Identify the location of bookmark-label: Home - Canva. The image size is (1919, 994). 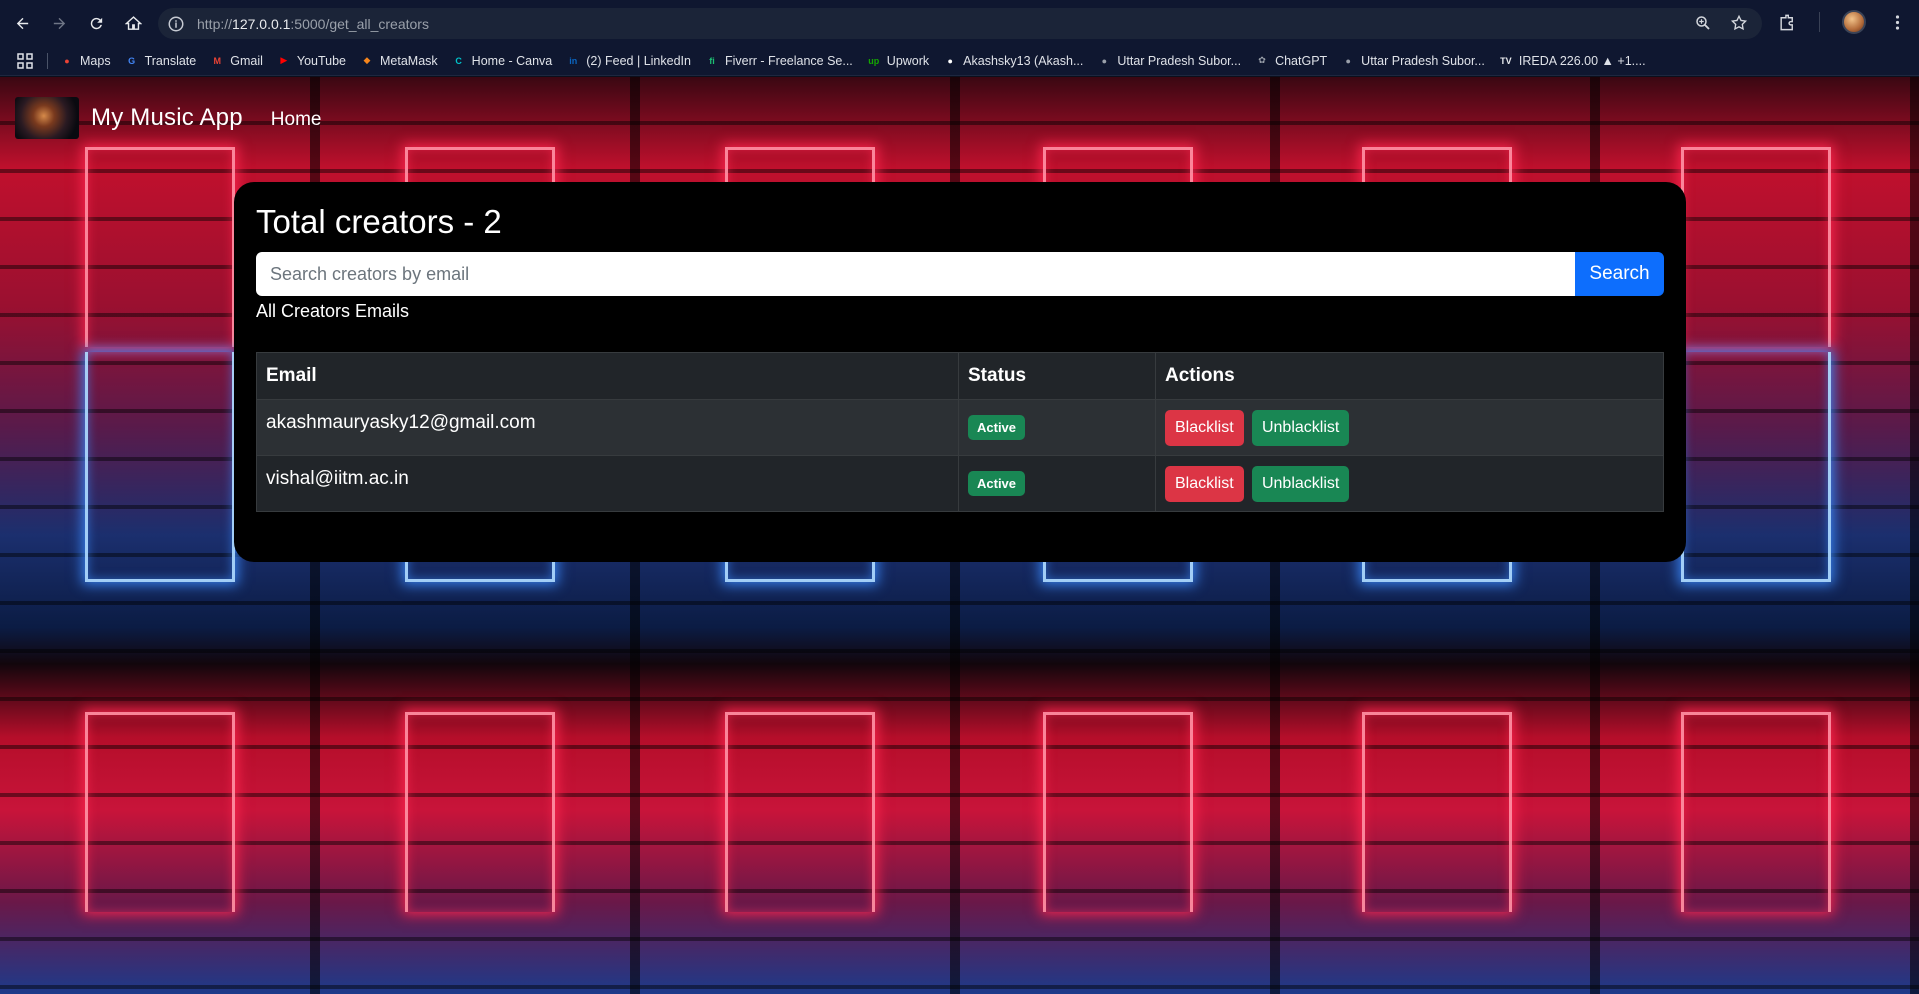
(512, 60).